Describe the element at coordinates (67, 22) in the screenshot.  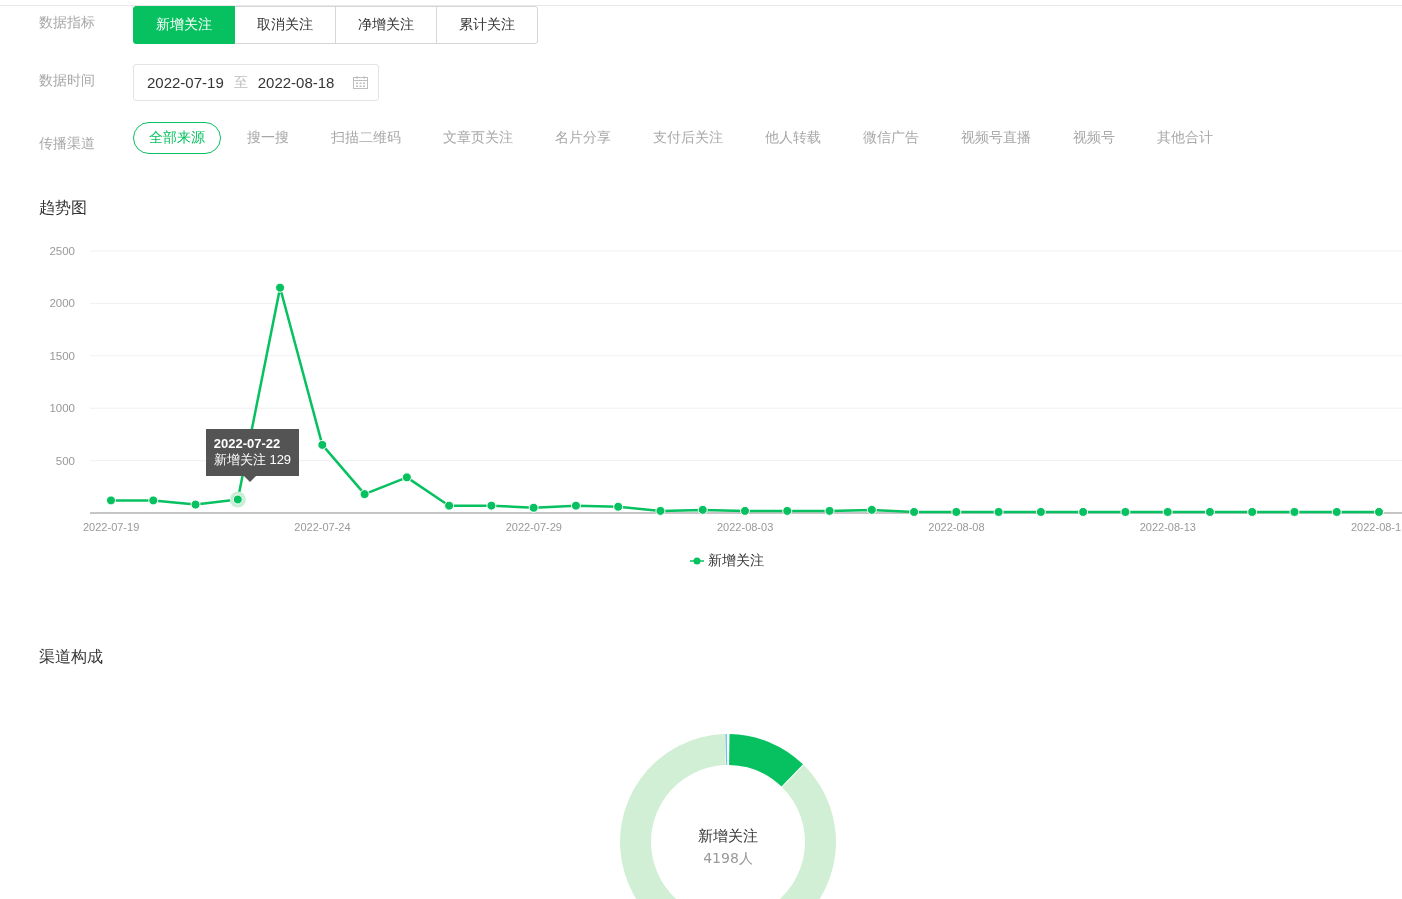
I see `filter-label: 数据指标` at that location.